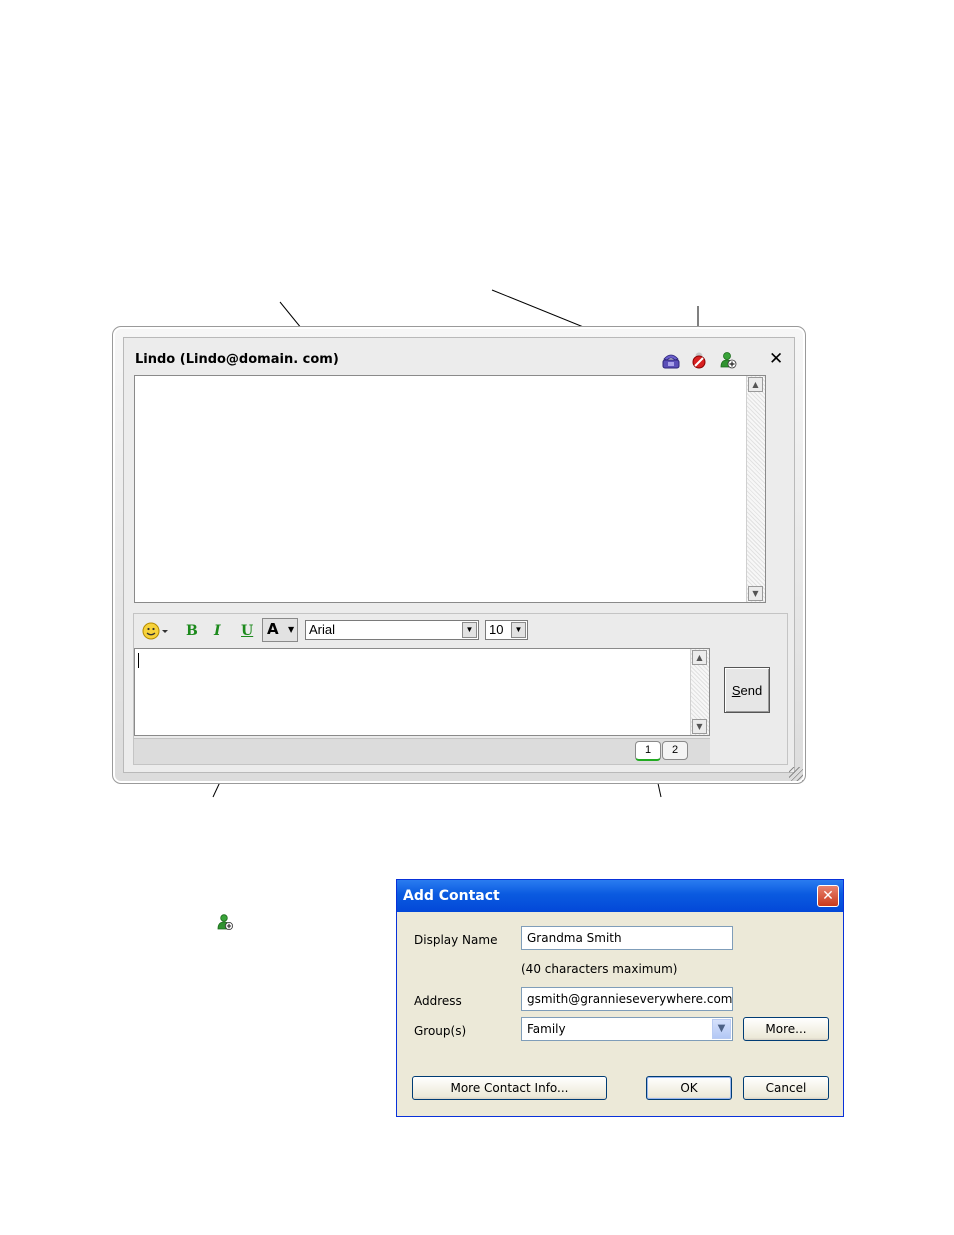  Describe the element at coordinates (627, 1029) in the screenshot. I see `groups-select: Family ▼` at that location.